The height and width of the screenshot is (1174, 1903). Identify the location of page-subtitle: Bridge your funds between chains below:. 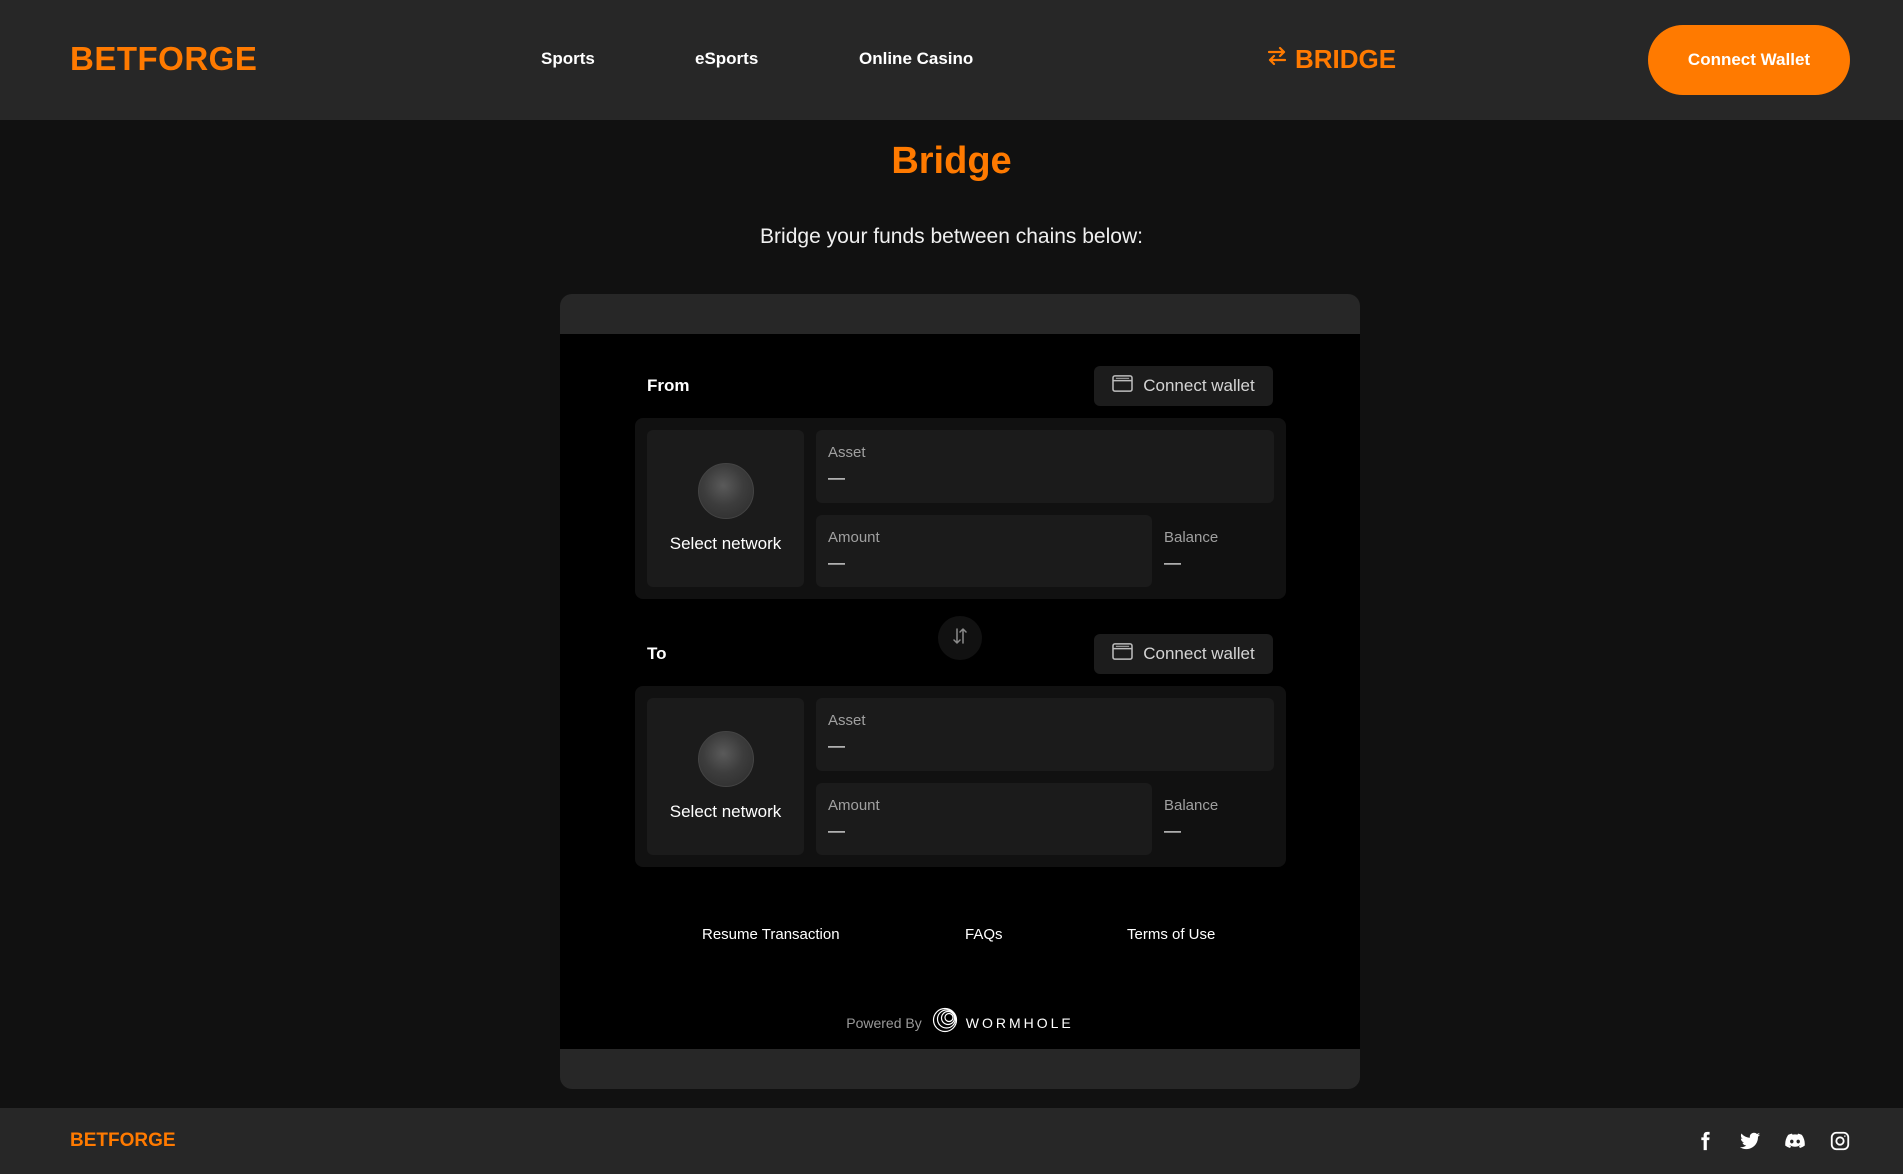
(951, 236).